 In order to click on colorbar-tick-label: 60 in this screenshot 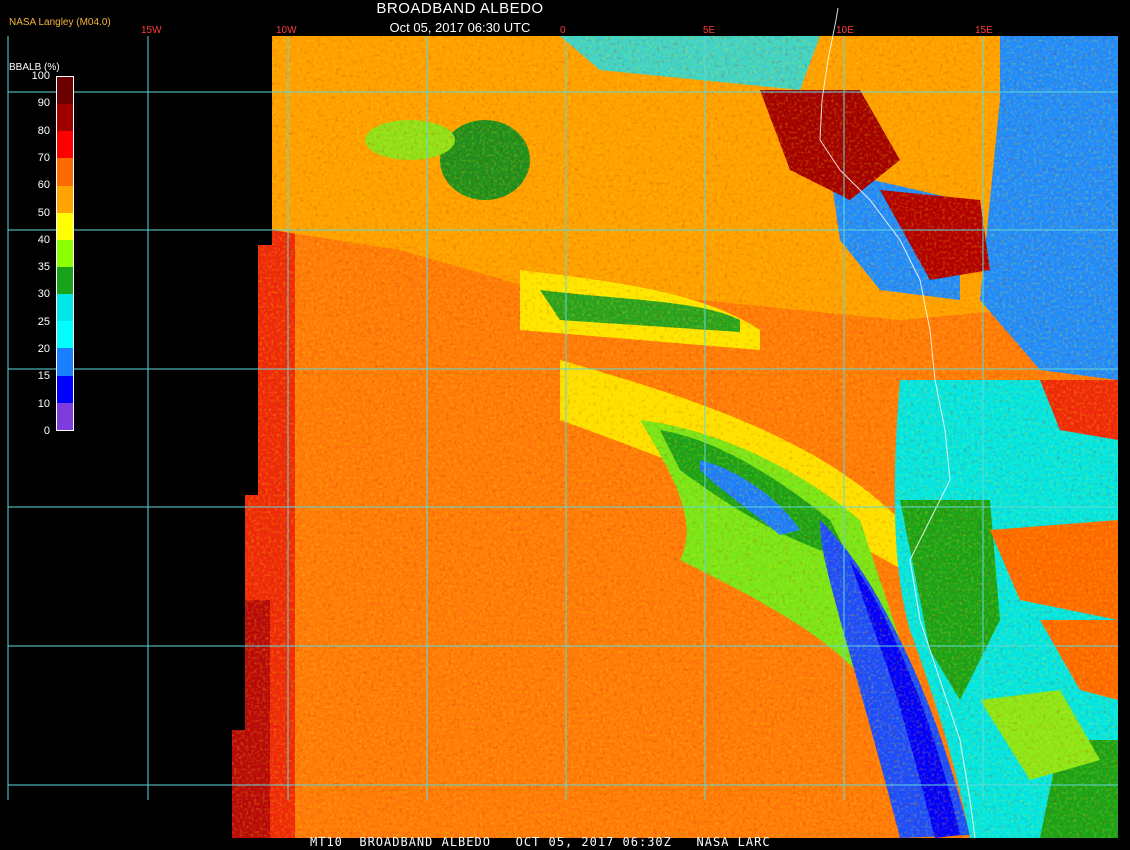, I will do `click(43, 185)`.